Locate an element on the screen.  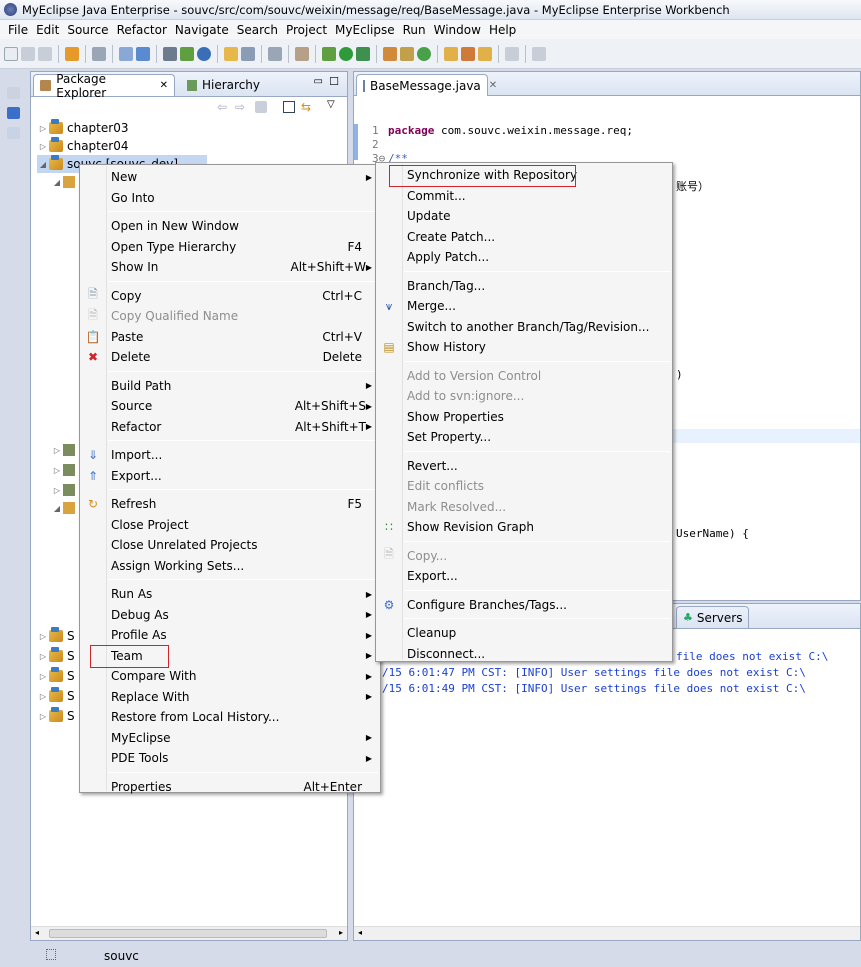
new-class-icon is located at coordinates (390, 53).